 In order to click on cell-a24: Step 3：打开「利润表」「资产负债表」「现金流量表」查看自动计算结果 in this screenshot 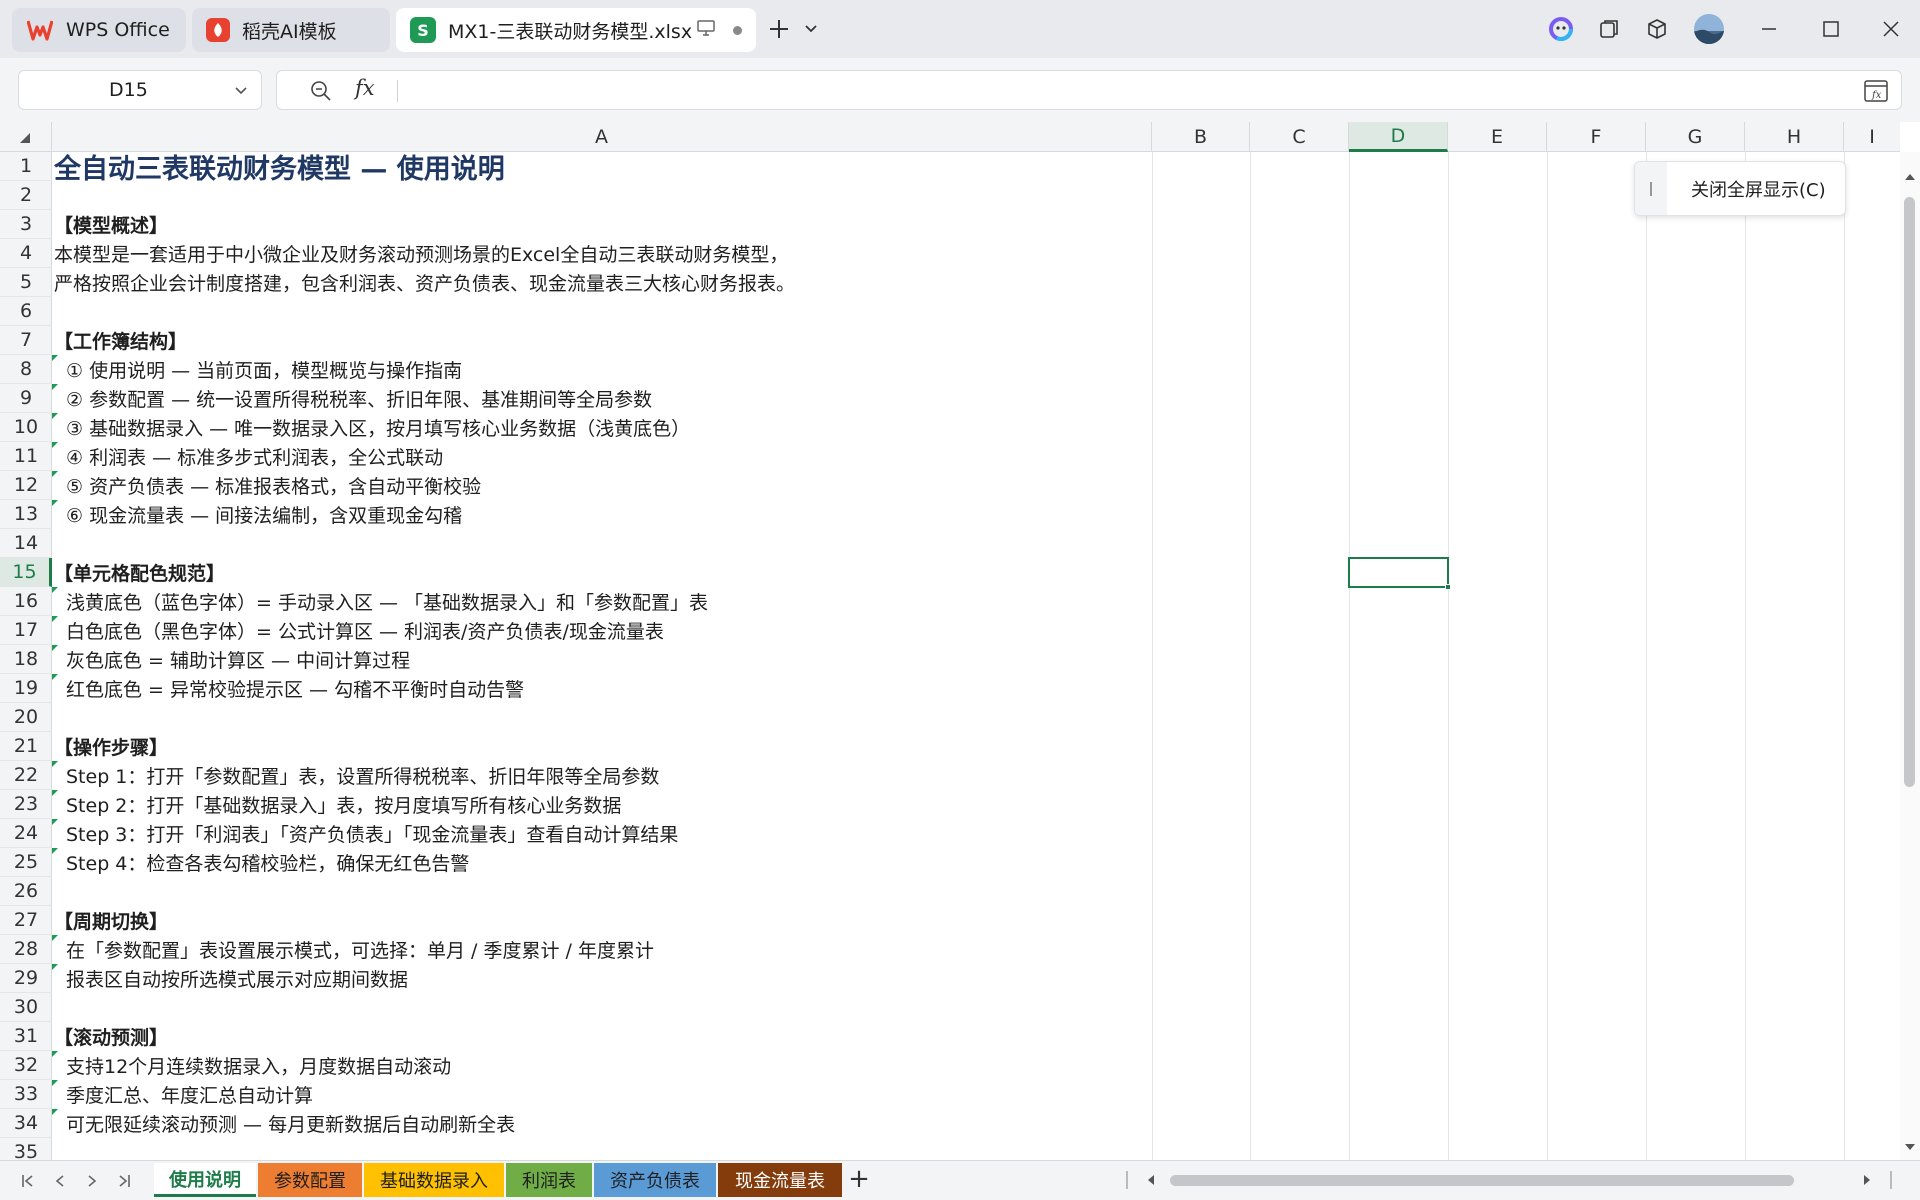, I will do `click(366, 833)`.